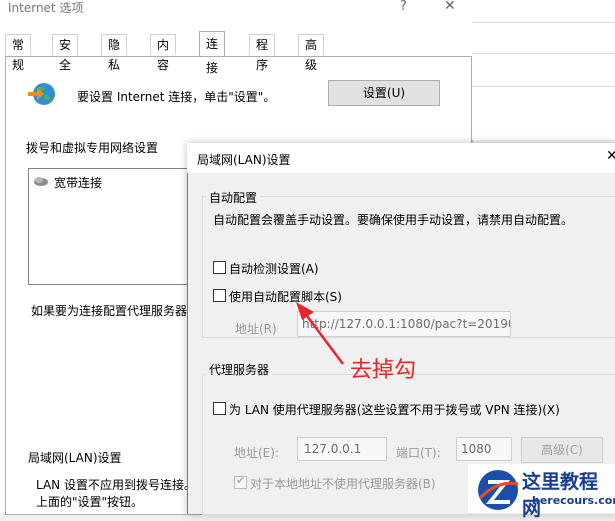 This screenshot has width=615, height=521. I want to click on dial-vpn-section-title: 拨号和虚拟专用网络设置, so click(92, 148).